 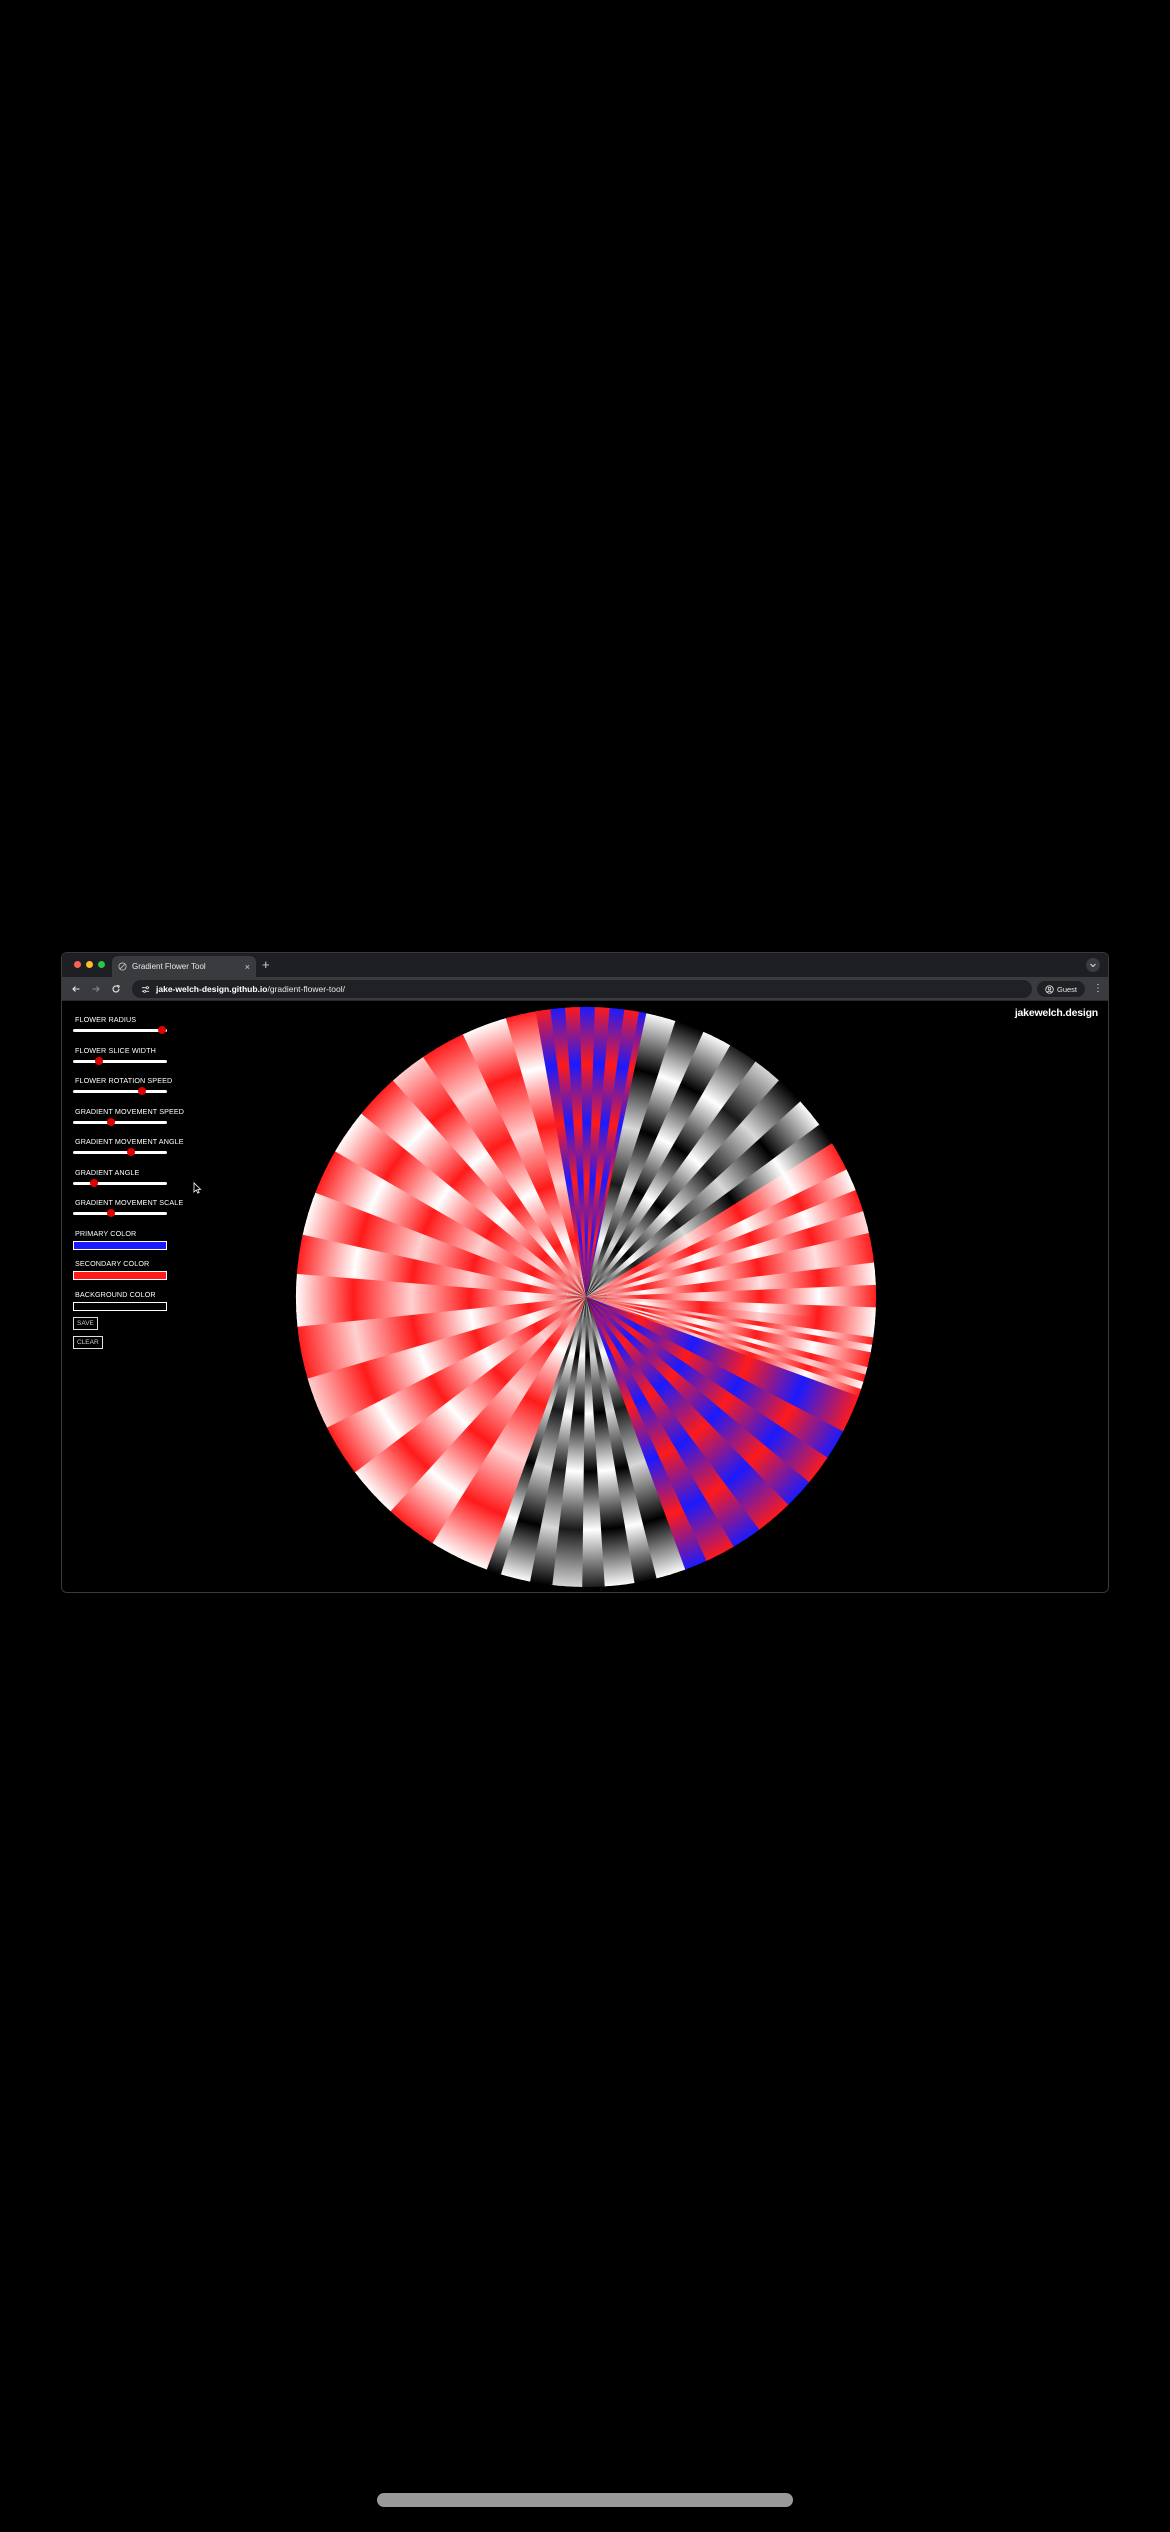 What do you see at coordinates (1049, 989) in the screenshot?
I see `profile-icon` at bounding box center [1049, 989].